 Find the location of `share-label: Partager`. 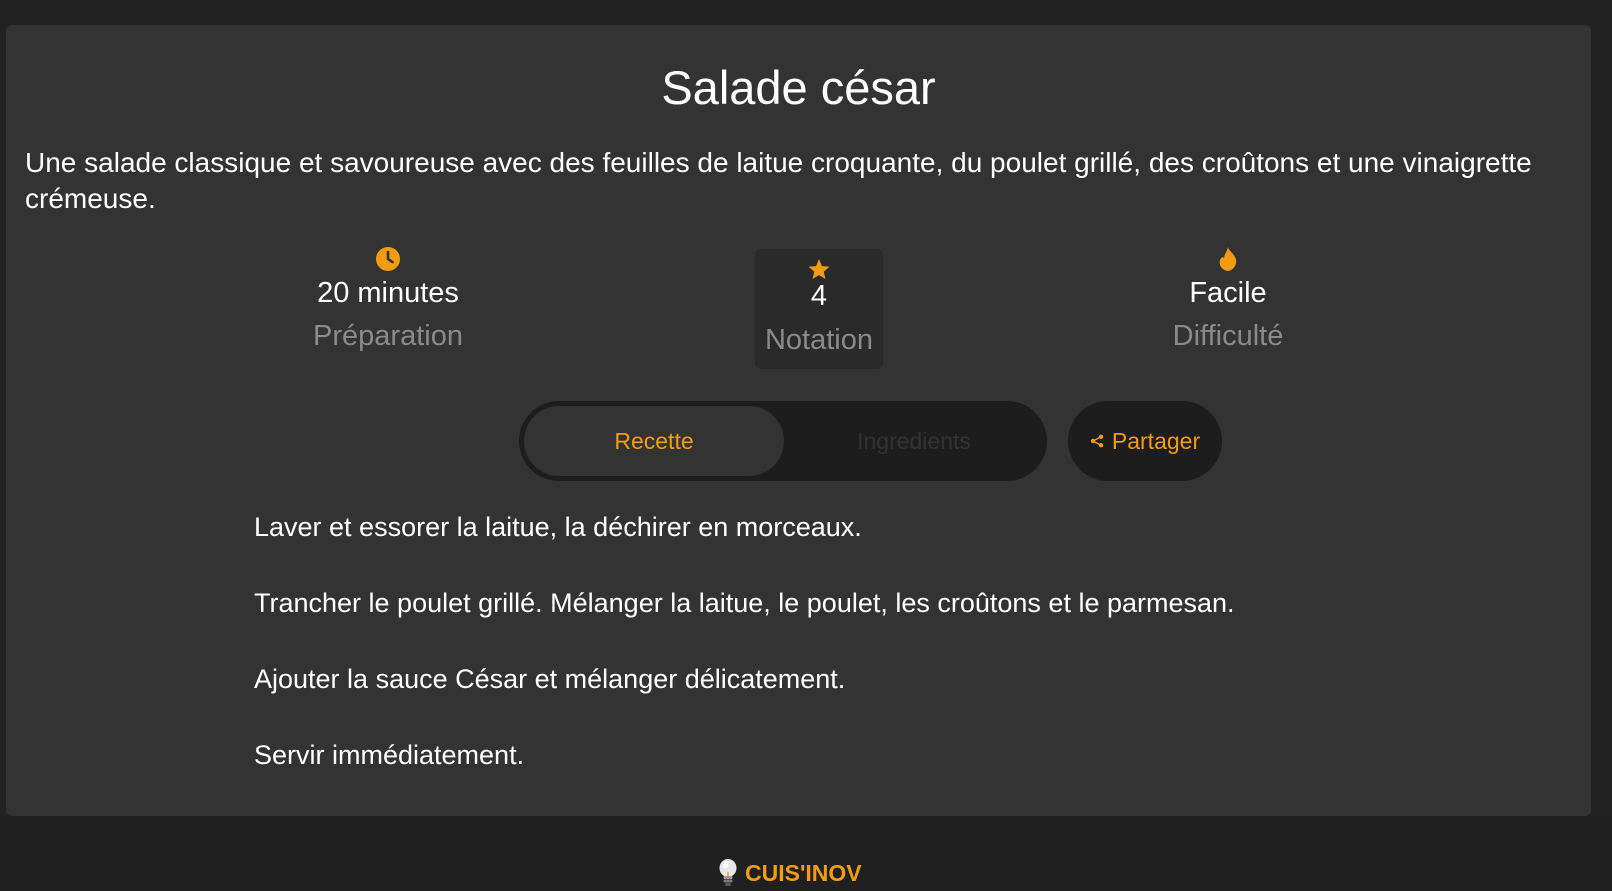

share-label: Partager is located at coordinates (1156, 441).